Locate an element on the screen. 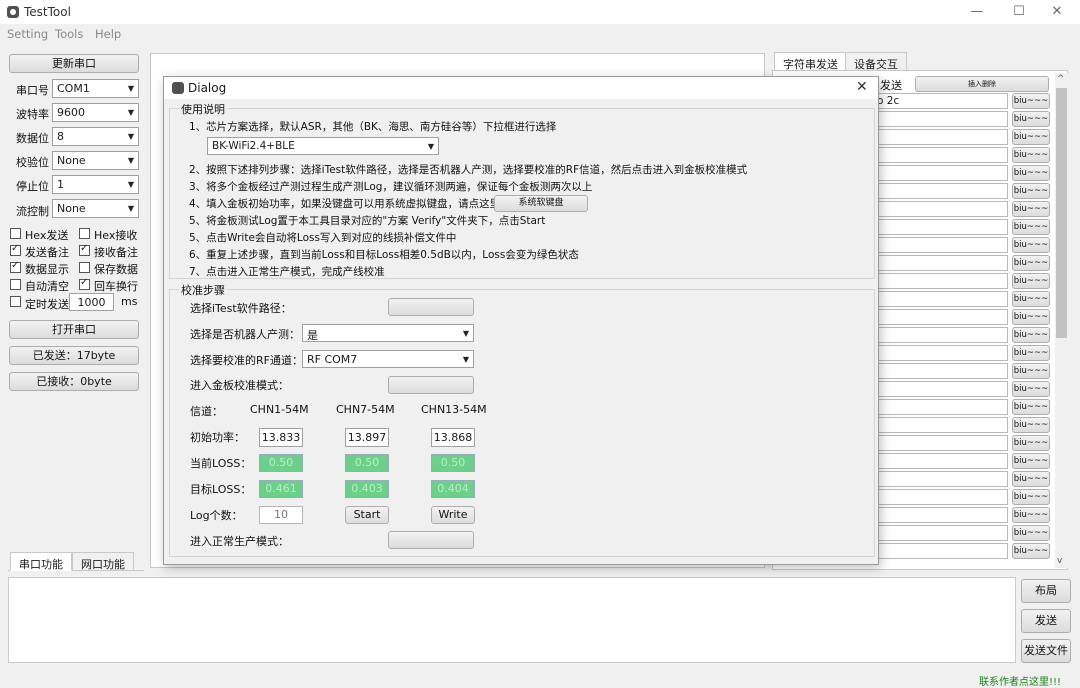  send-note-checkbox is located at coordinates (15, 249).